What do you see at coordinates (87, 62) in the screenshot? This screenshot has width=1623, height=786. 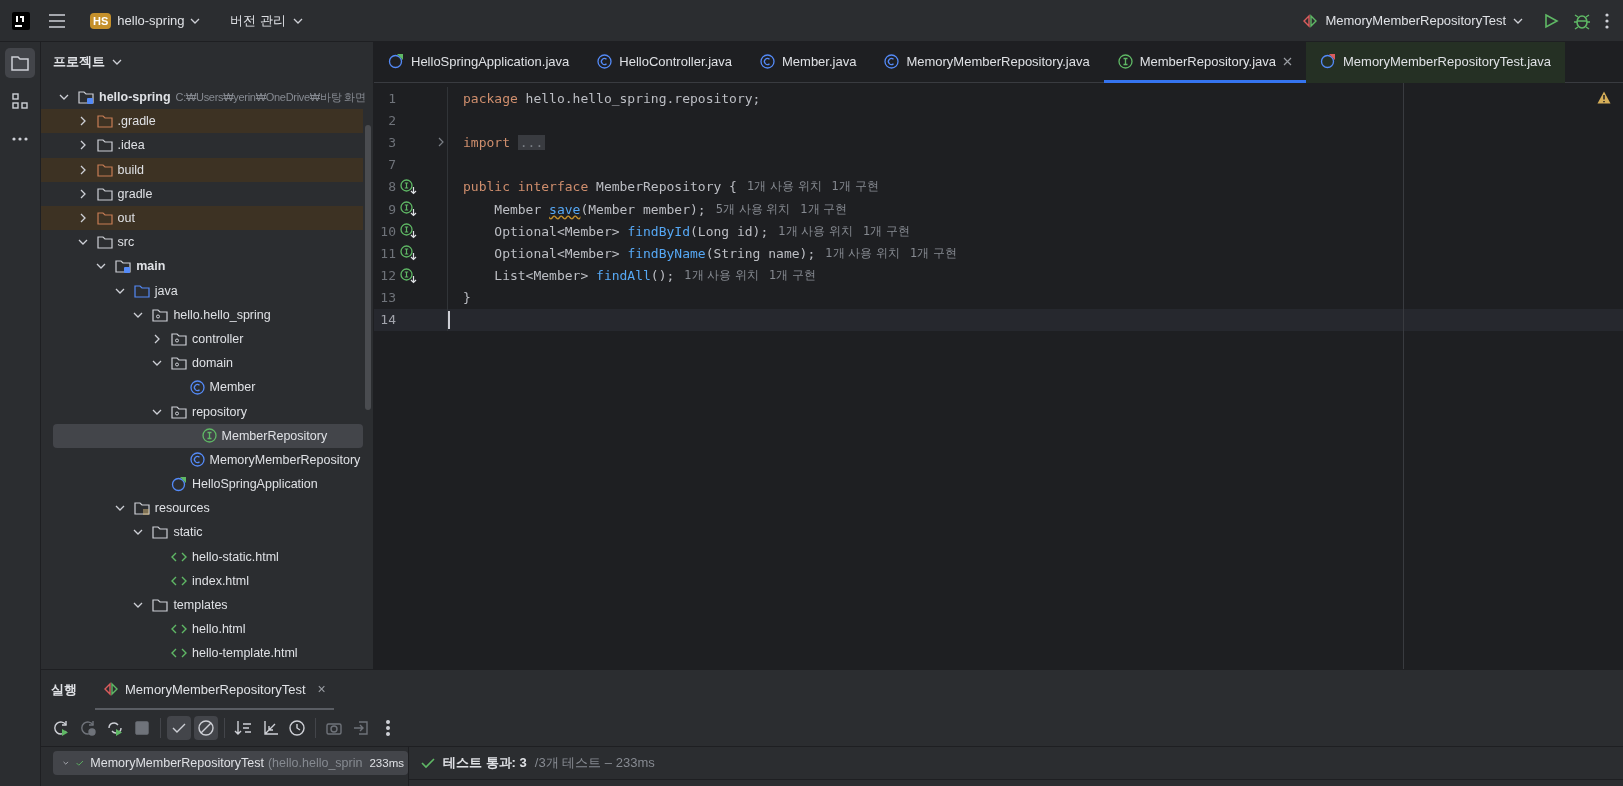 I see `project-view-selector: 프로젝트` at bounding box center [87, 62].